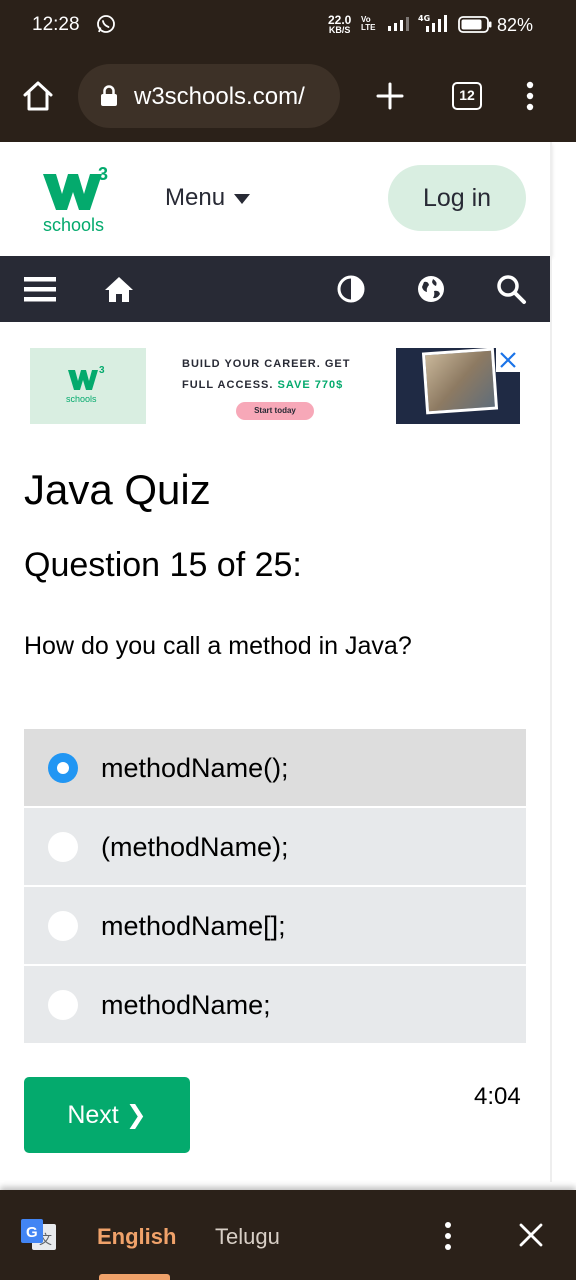 The width and height of the screenshot is (576, 1280). I want to click on status-time: 12:28, so click(56, 24).